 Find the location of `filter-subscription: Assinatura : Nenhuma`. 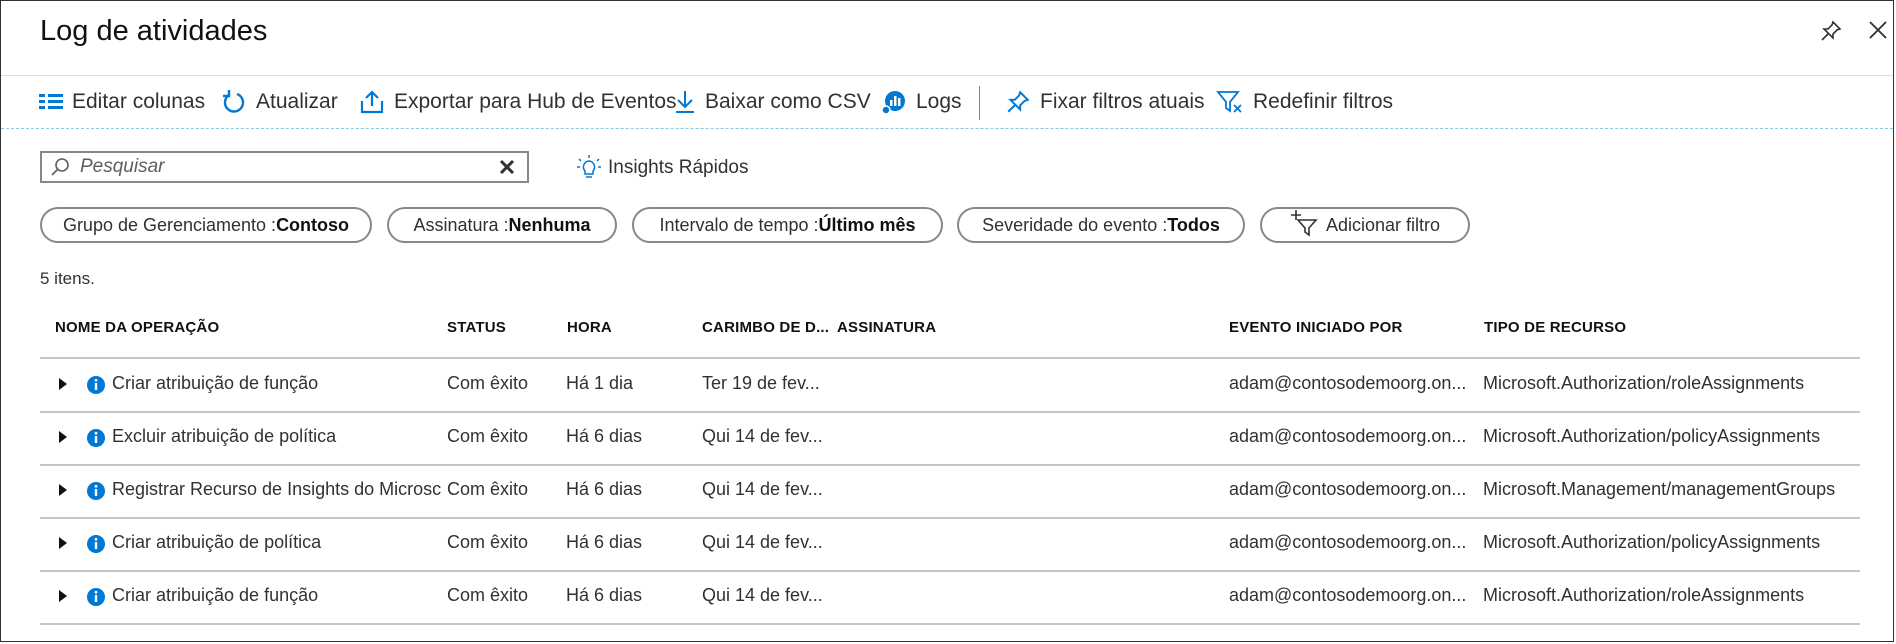

filter-subscription: Assinatura : Nenhuma is located at coordinates (502, 225).